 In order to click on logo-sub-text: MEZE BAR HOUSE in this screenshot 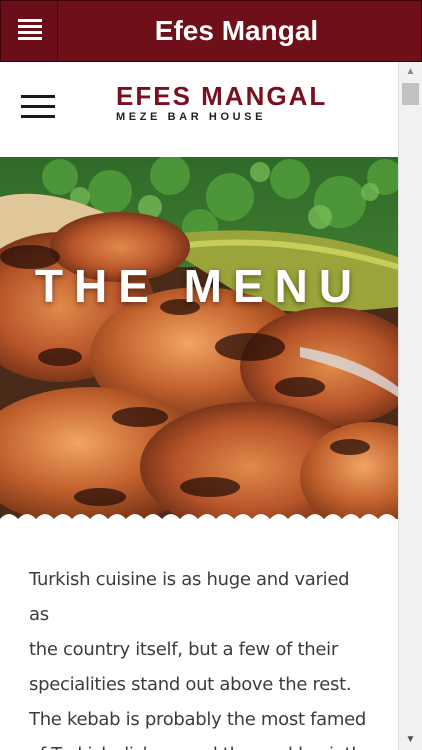, I will do `click(191, 117)`.